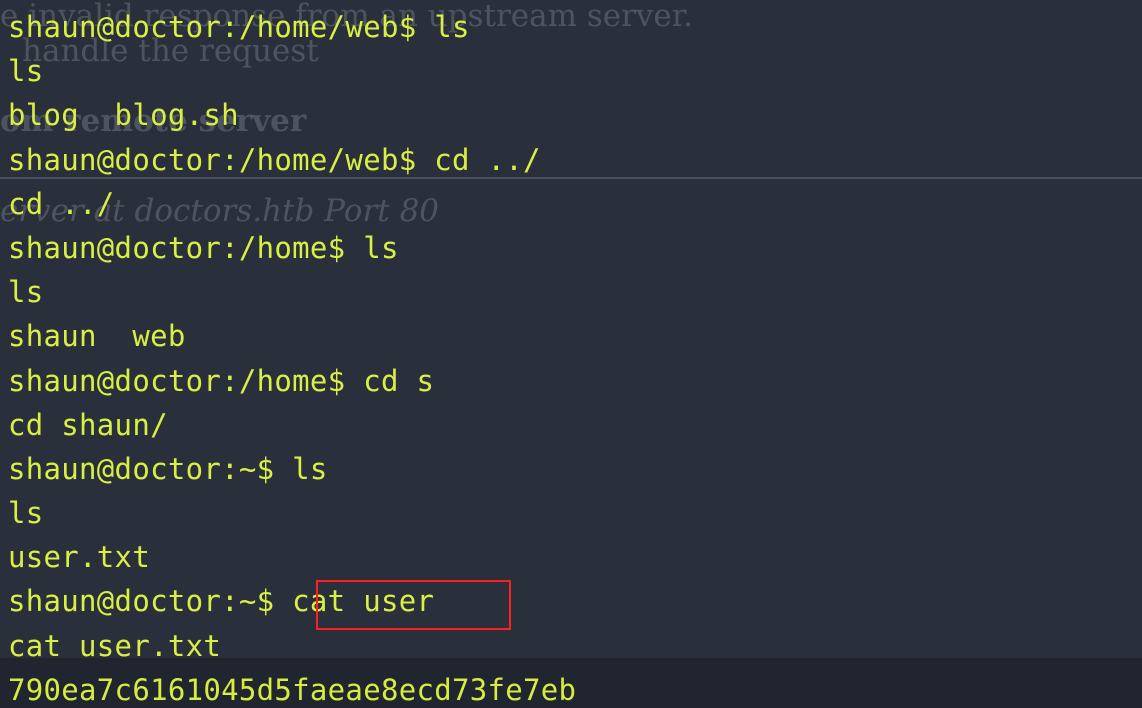 This screenshot has height=708, width=1142. I want to click on terminal-line-text: blog blog.sh, so click(123, 115).